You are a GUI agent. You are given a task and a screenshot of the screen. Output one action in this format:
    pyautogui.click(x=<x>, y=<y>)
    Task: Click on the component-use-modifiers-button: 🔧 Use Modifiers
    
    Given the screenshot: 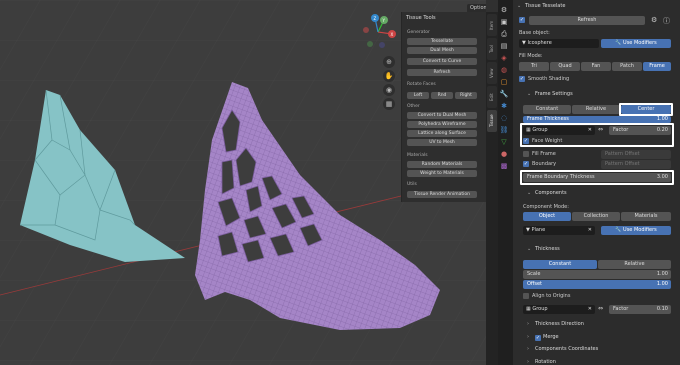 What is the action you would take?
    pyautogui.click(x=636, y=230)
    